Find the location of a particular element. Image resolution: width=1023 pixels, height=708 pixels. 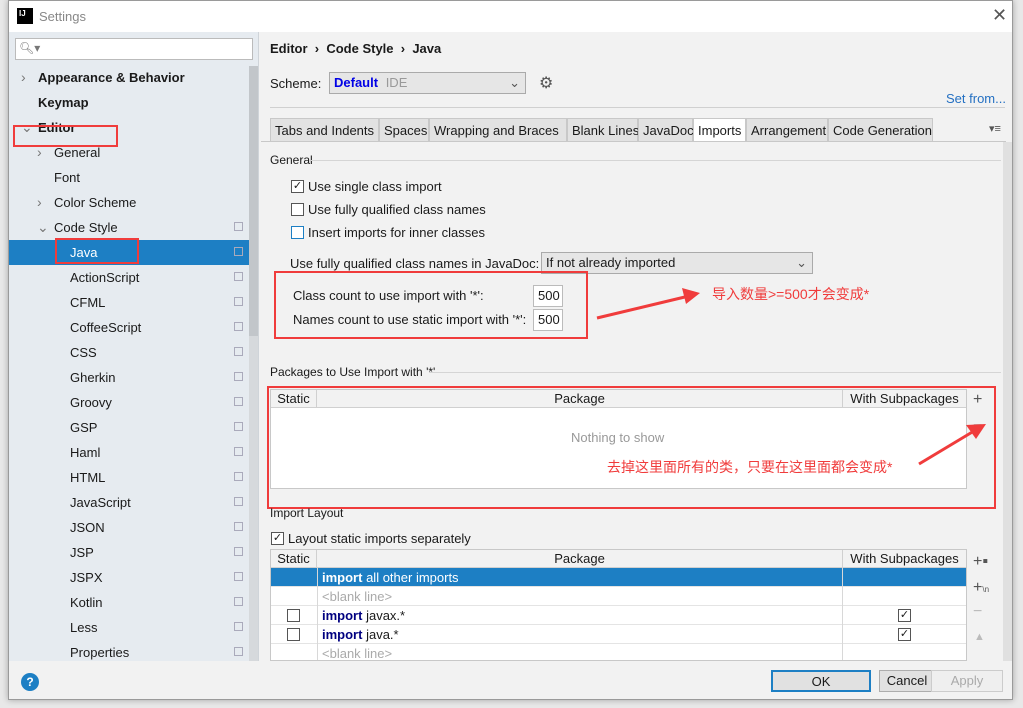

sidebar-item-label: Code Style is located at coordinates (86, 227).